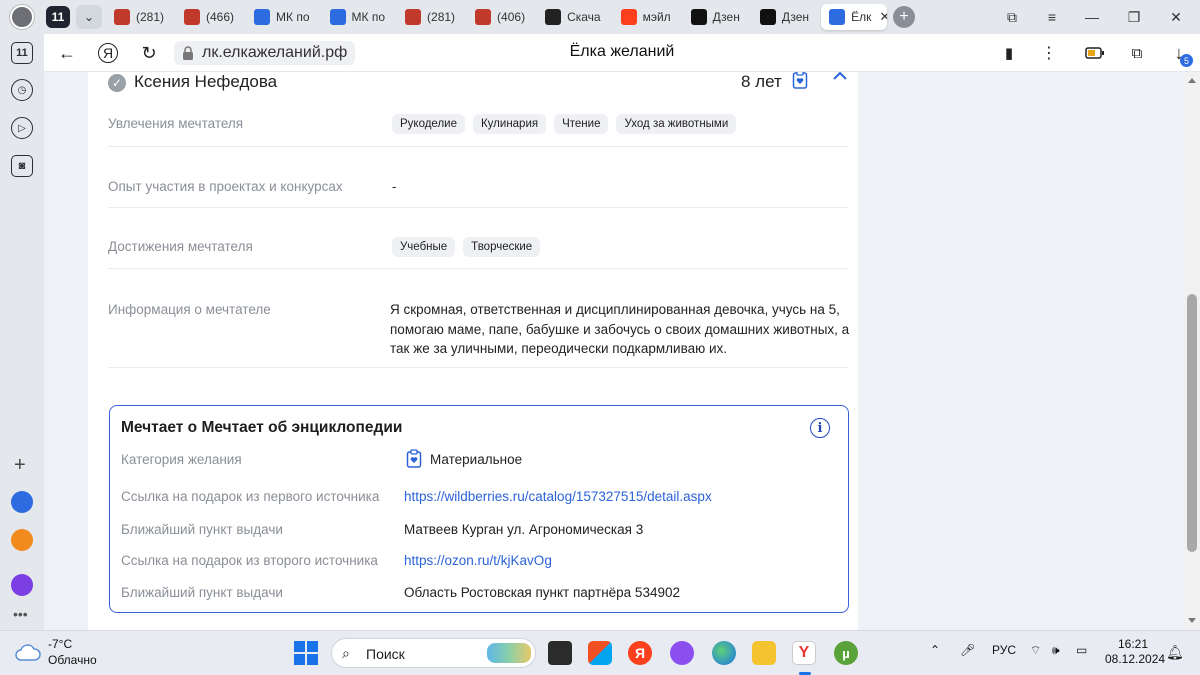  Describe the element at coordinates (1052, 17) in the screenshot. I see `menu-icon: ≡` at that location.